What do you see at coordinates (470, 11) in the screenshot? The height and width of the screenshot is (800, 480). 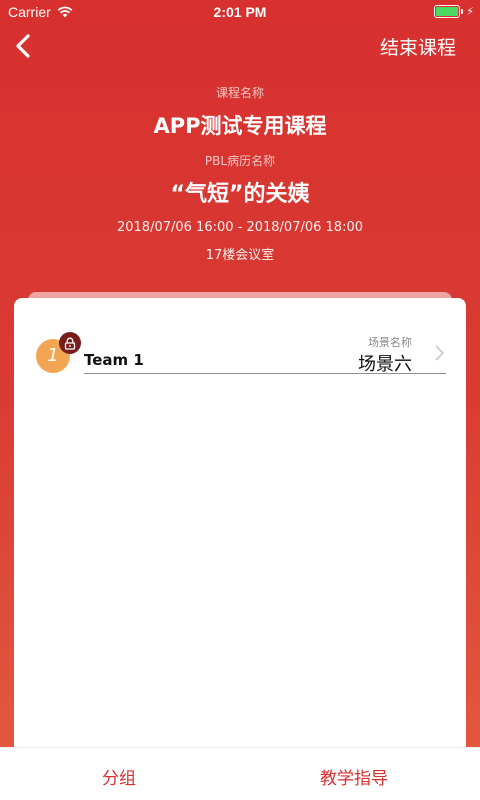 I see `charging-icon: ⚡` at bounding box center [470, 11].